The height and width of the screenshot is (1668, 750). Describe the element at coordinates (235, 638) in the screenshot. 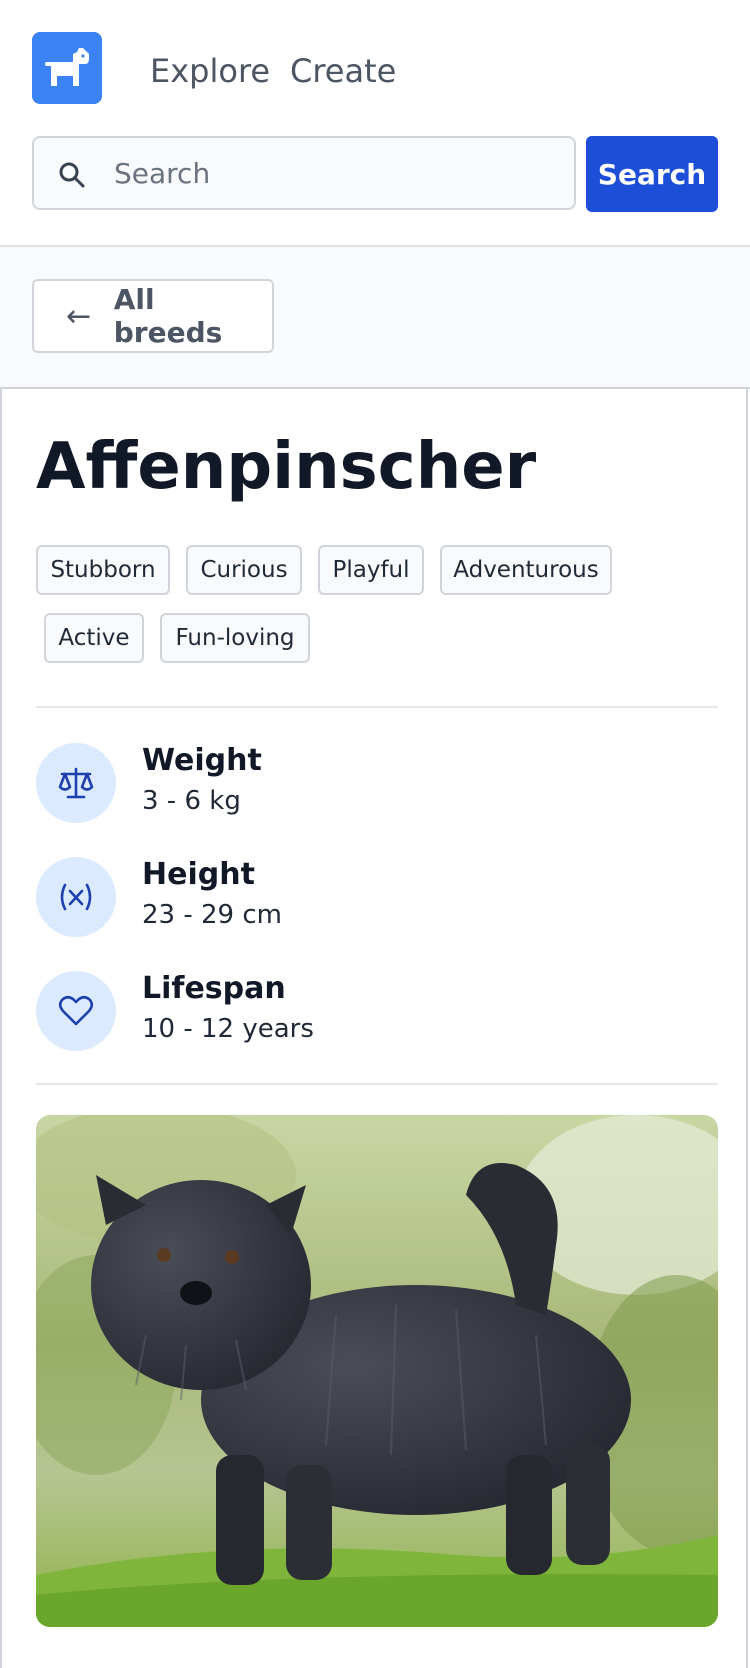

I see `tag: Fun-loving` at that location.